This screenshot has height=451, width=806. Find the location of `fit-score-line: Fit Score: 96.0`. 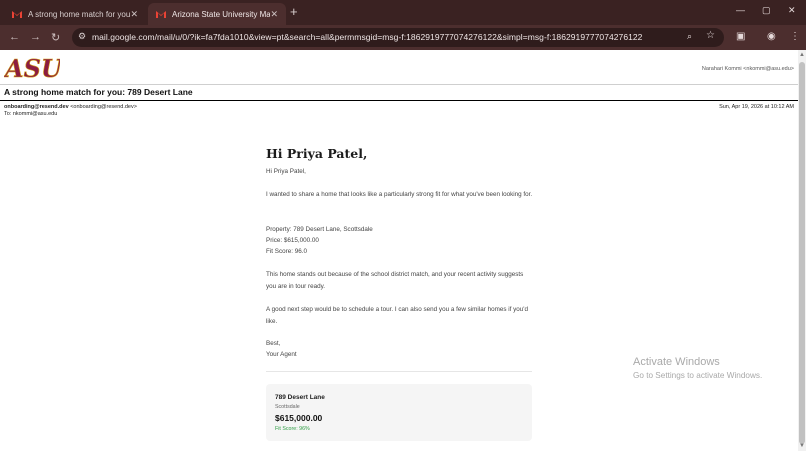

fit-score-line: Fit Score: 96.0 is located at coordinates (286, 251).